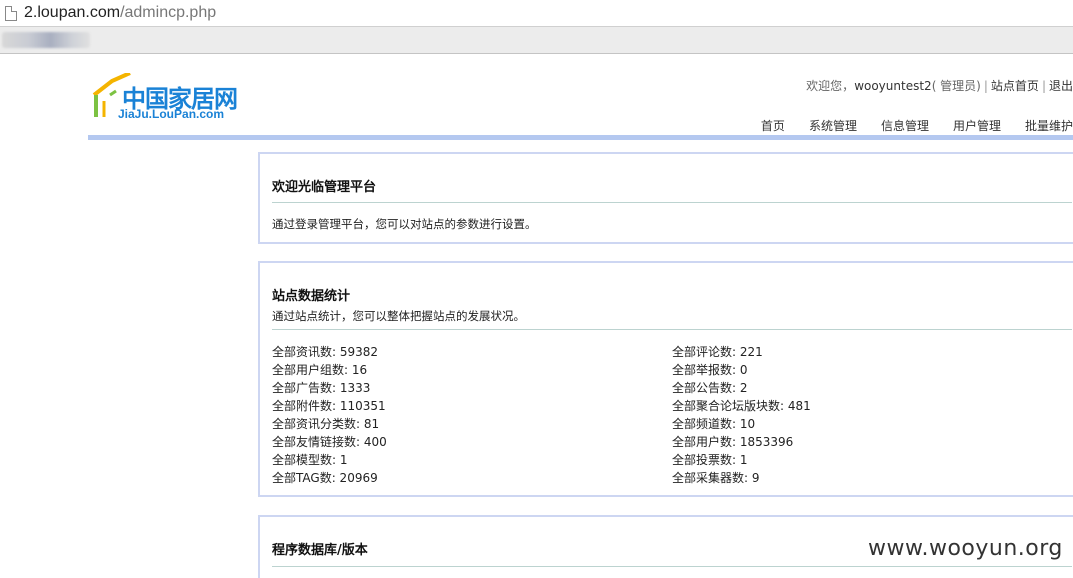  I want to click on username: wooyuntest2, so click(893, 86).